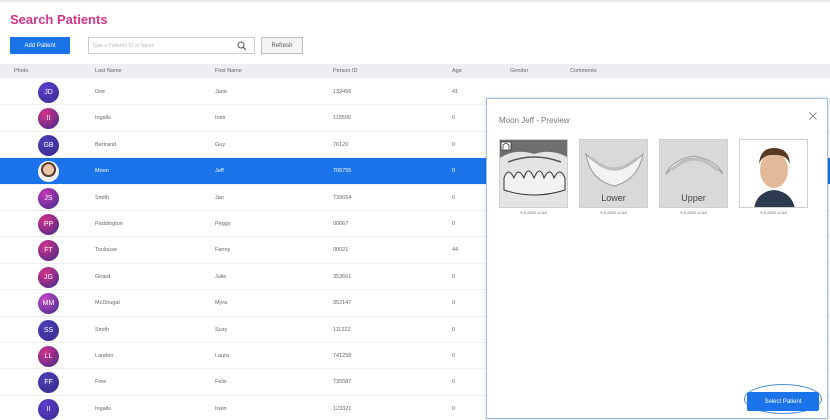 Image resolution: width=830 pixels, height=420 pixels. I want to click on age-cell: 41, so click(455, 92).